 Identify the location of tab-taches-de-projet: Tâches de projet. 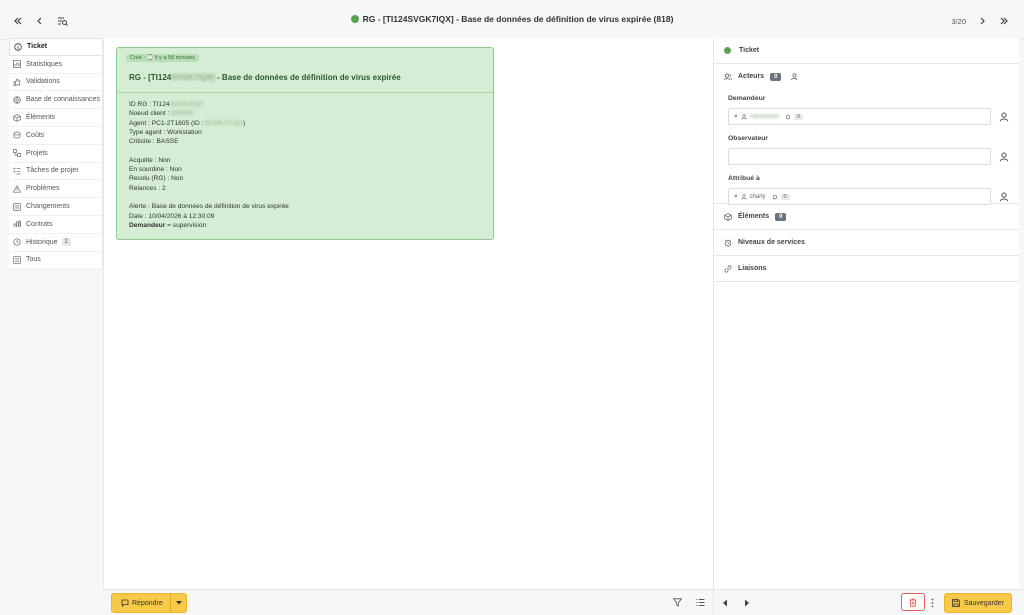
(55, 172).